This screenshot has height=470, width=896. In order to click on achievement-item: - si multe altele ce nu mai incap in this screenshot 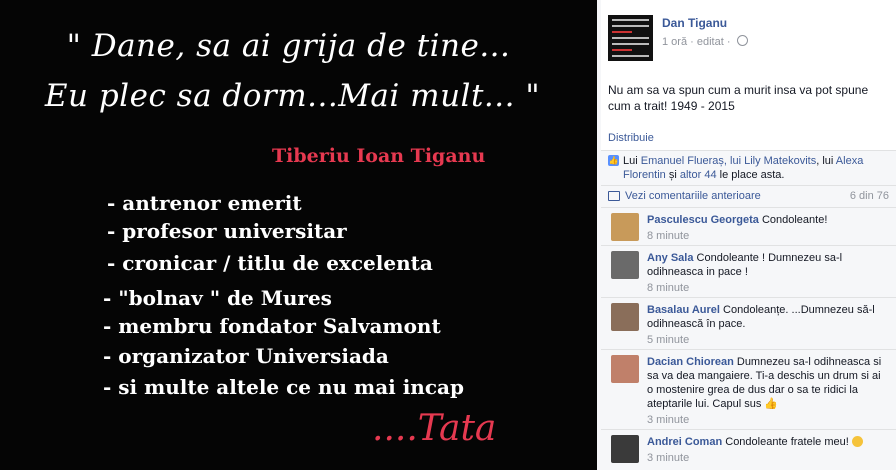, I will do `click(283, 387)`.